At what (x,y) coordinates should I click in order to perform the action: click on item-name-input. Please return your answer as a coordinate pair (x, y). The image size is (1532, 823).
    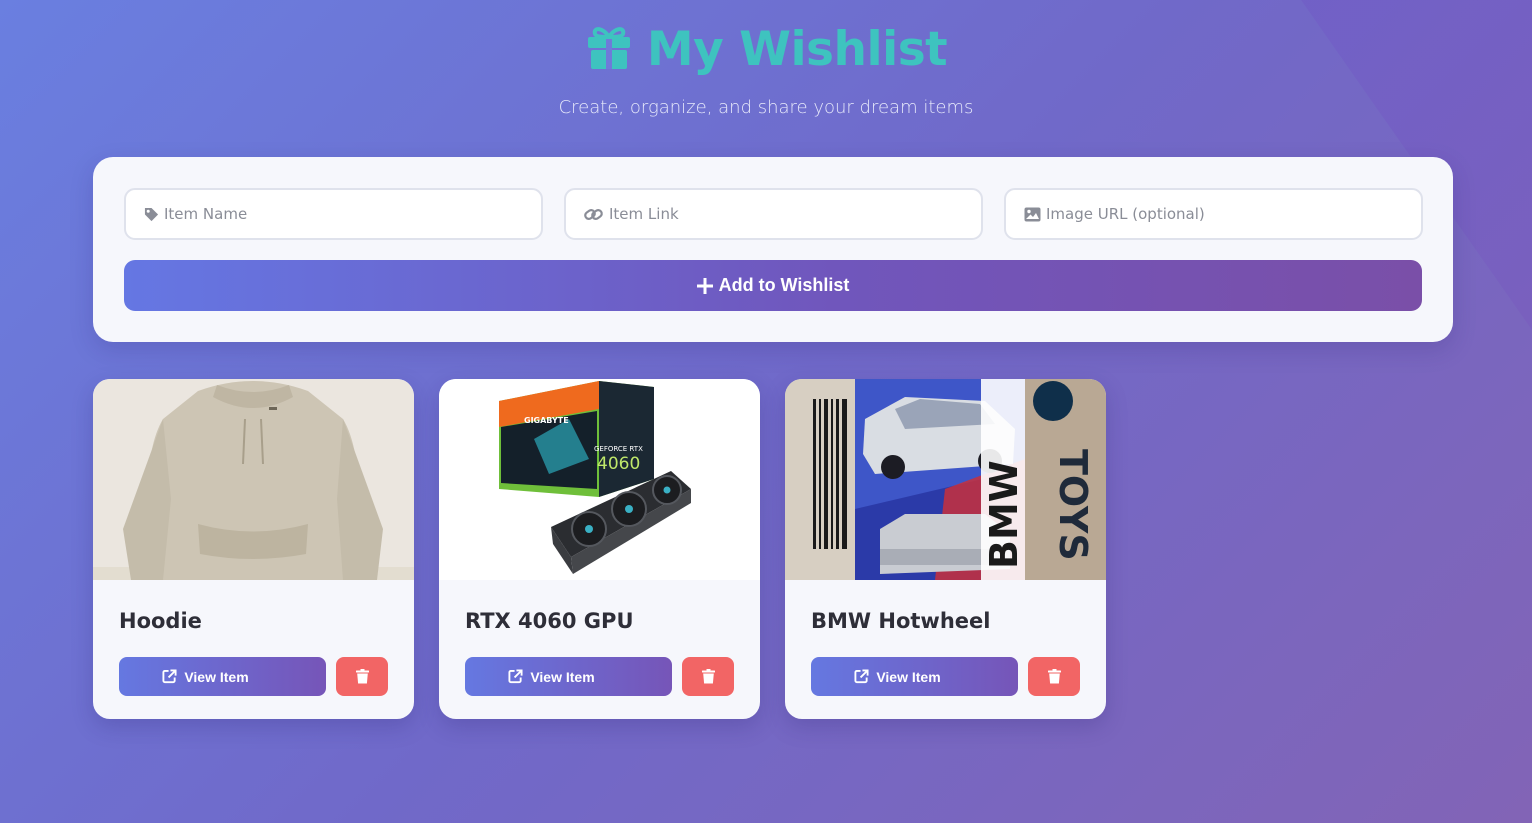
    Looking at the image, I should click on (352, 214).